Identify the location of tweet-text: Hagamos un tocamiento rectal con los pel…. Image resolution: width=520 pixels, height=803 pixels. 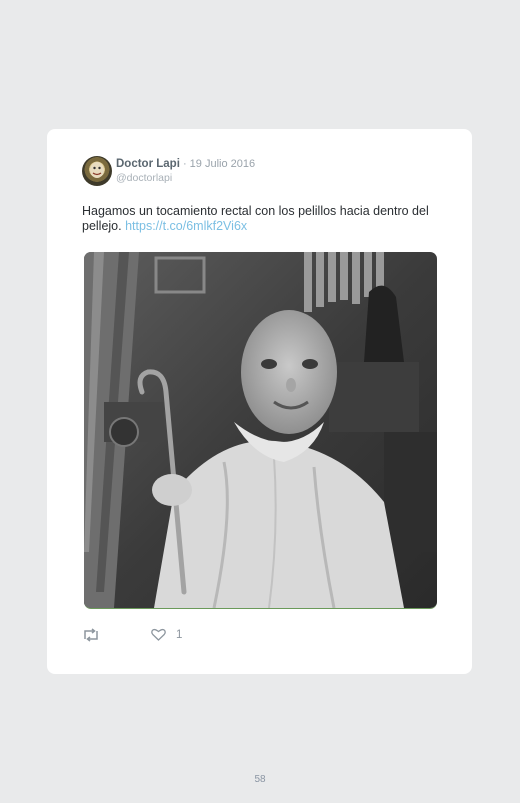
(262, 219).